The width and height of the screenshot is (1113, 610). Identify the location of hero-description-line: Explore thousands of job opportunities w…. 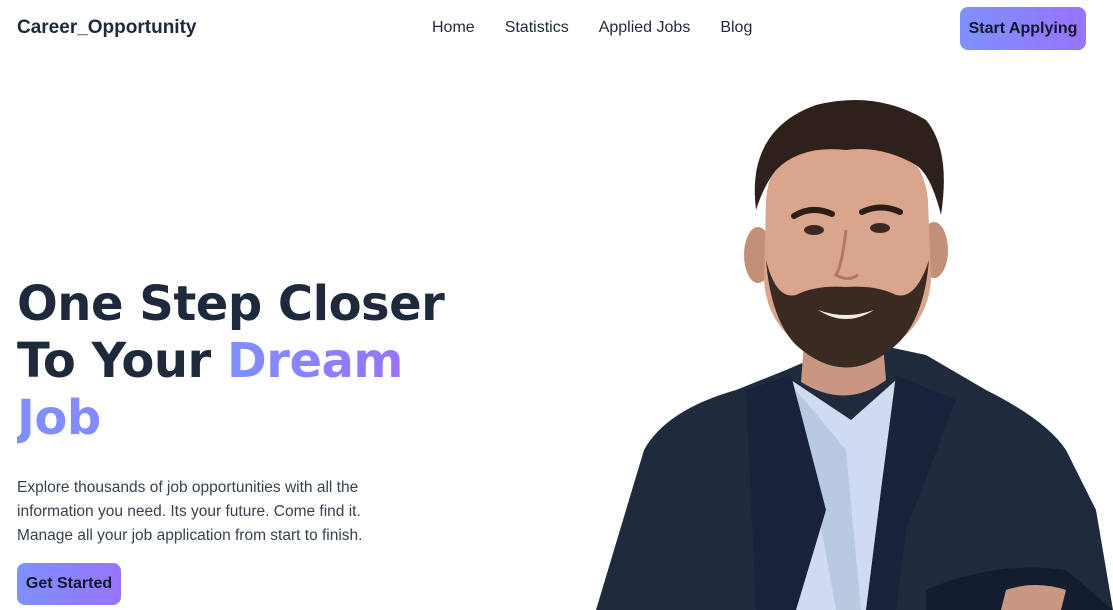
(188, 487).